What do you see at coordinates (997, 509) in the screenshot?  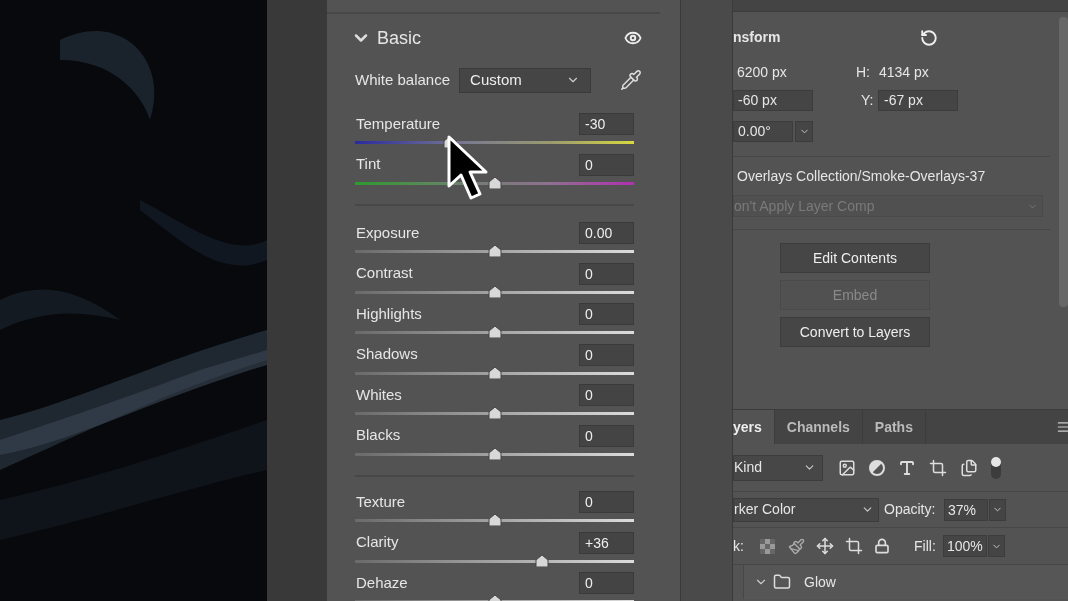 I see `caret-icon` at bounding box center [997, 509].